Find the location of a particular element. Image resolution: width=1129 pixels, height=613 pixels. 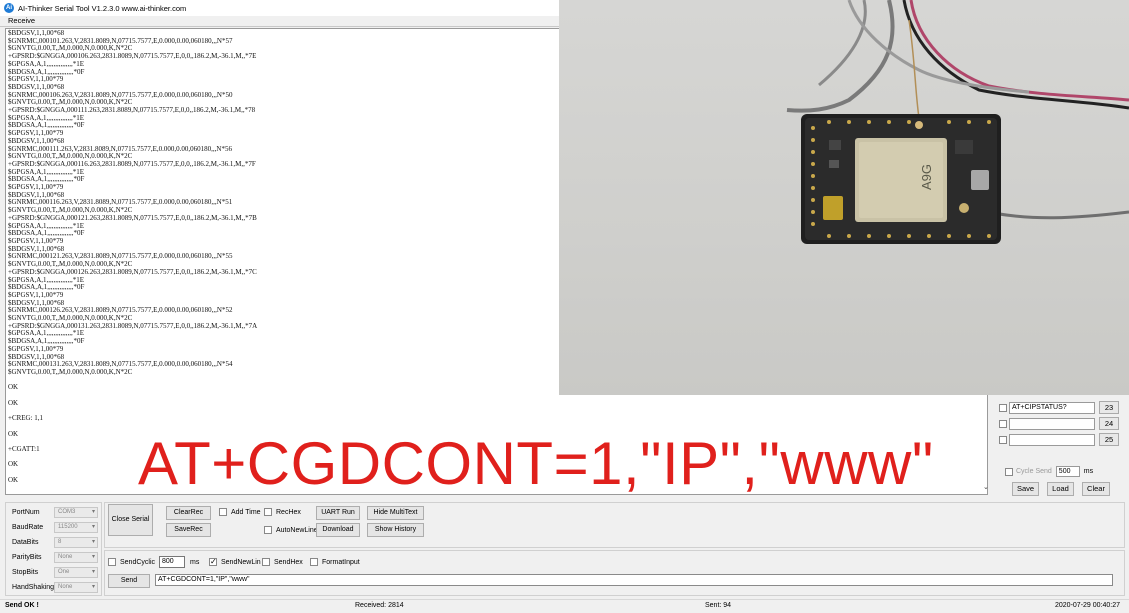

port-num-select: COM3 is located at coordinates (76, 512).